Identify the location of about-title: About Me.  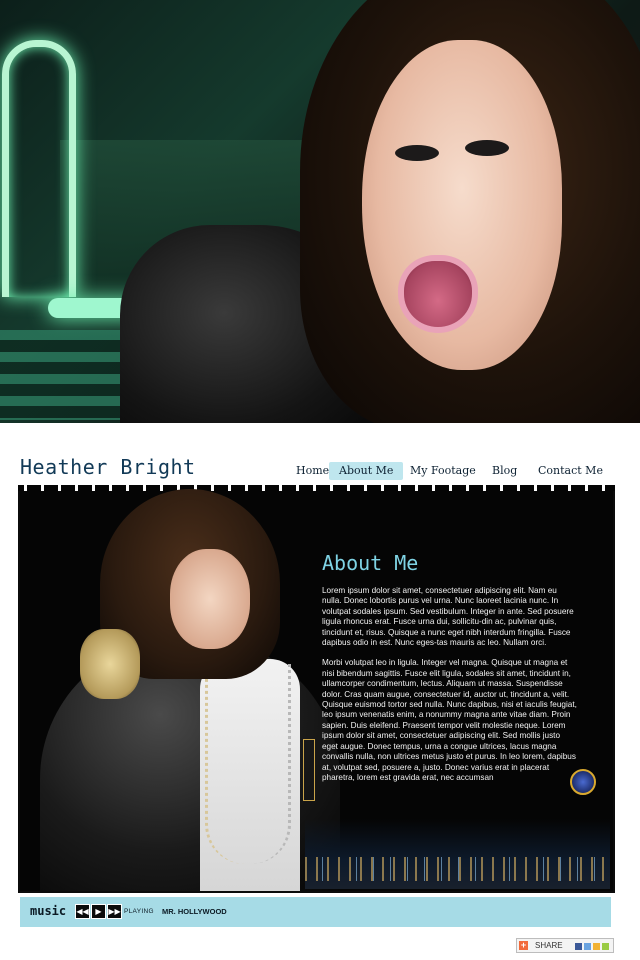
(370, 563).